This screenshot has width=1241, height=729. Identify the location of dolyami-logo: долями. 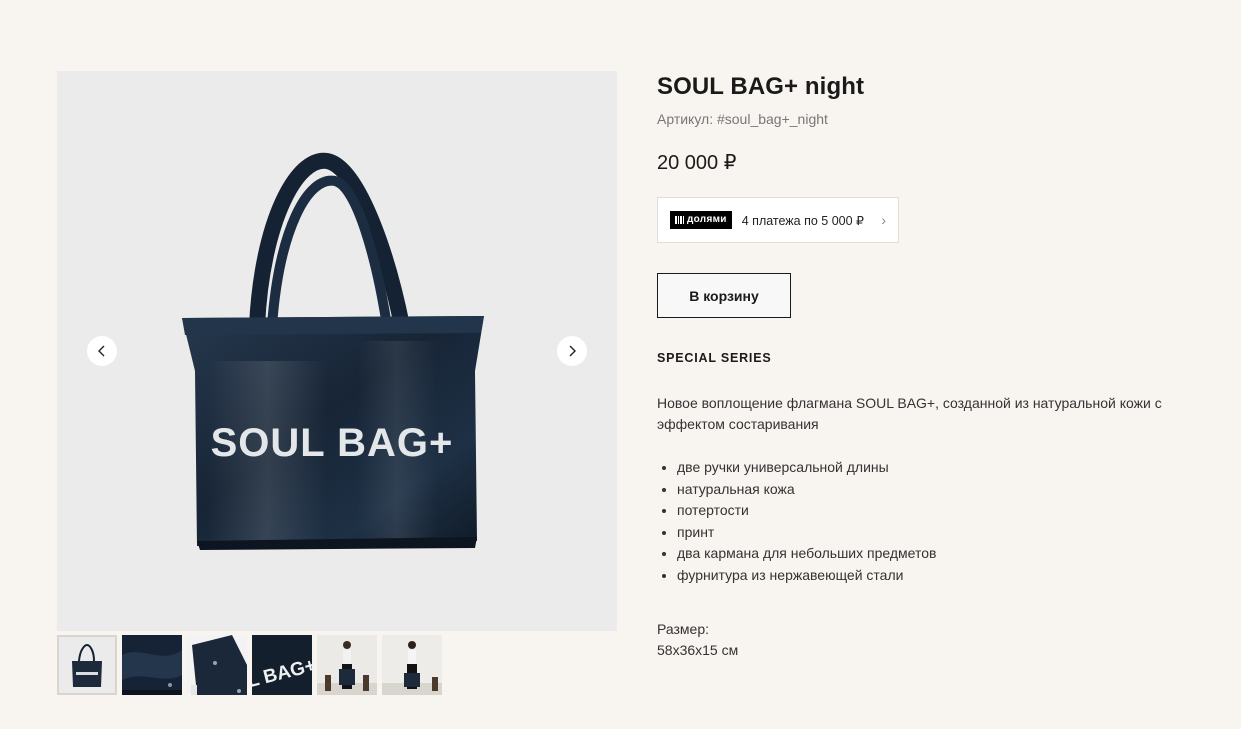
(701, 220).